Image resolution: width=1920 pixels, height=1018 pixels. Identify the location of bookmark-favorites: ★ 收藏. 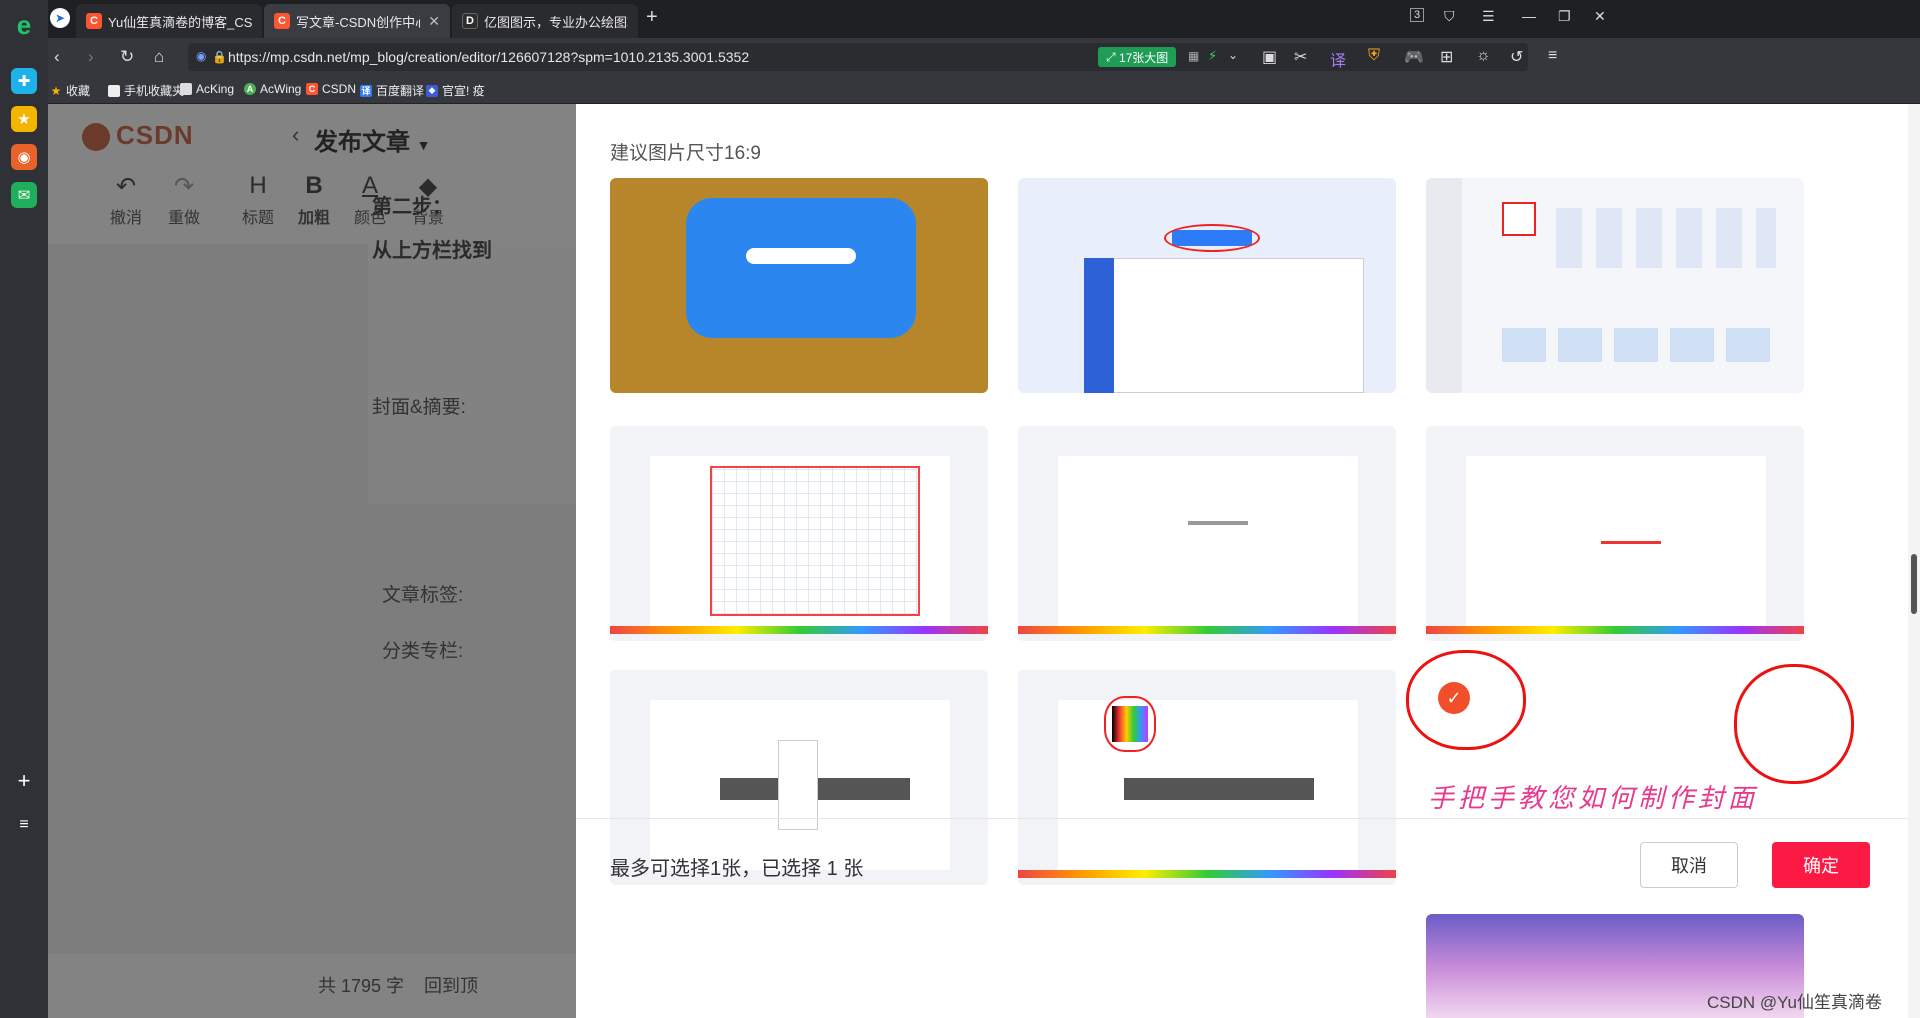
(70, 90).